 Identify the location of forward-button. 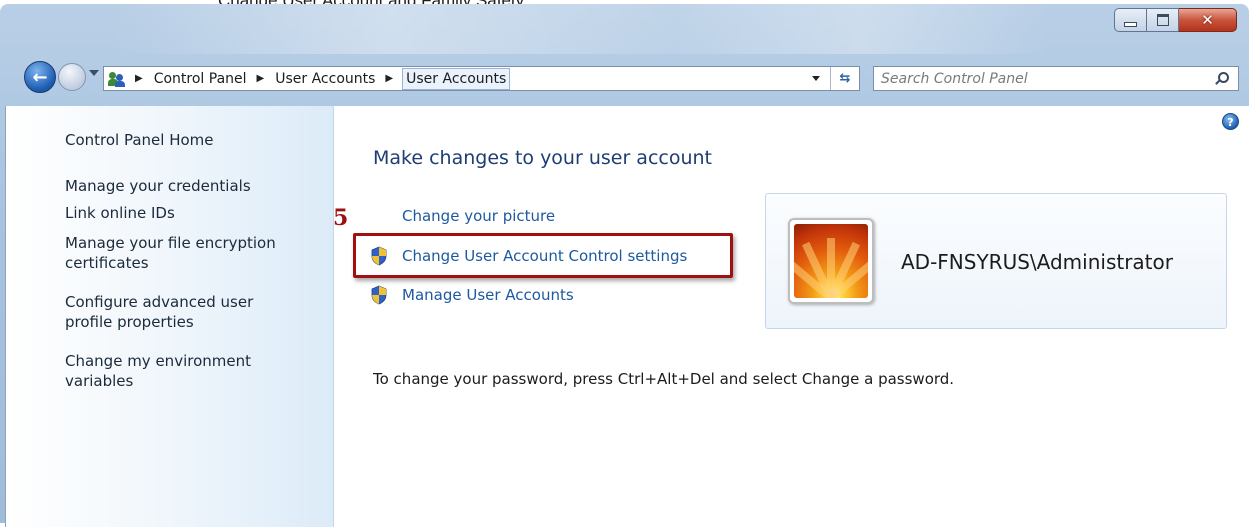
(72, 77).